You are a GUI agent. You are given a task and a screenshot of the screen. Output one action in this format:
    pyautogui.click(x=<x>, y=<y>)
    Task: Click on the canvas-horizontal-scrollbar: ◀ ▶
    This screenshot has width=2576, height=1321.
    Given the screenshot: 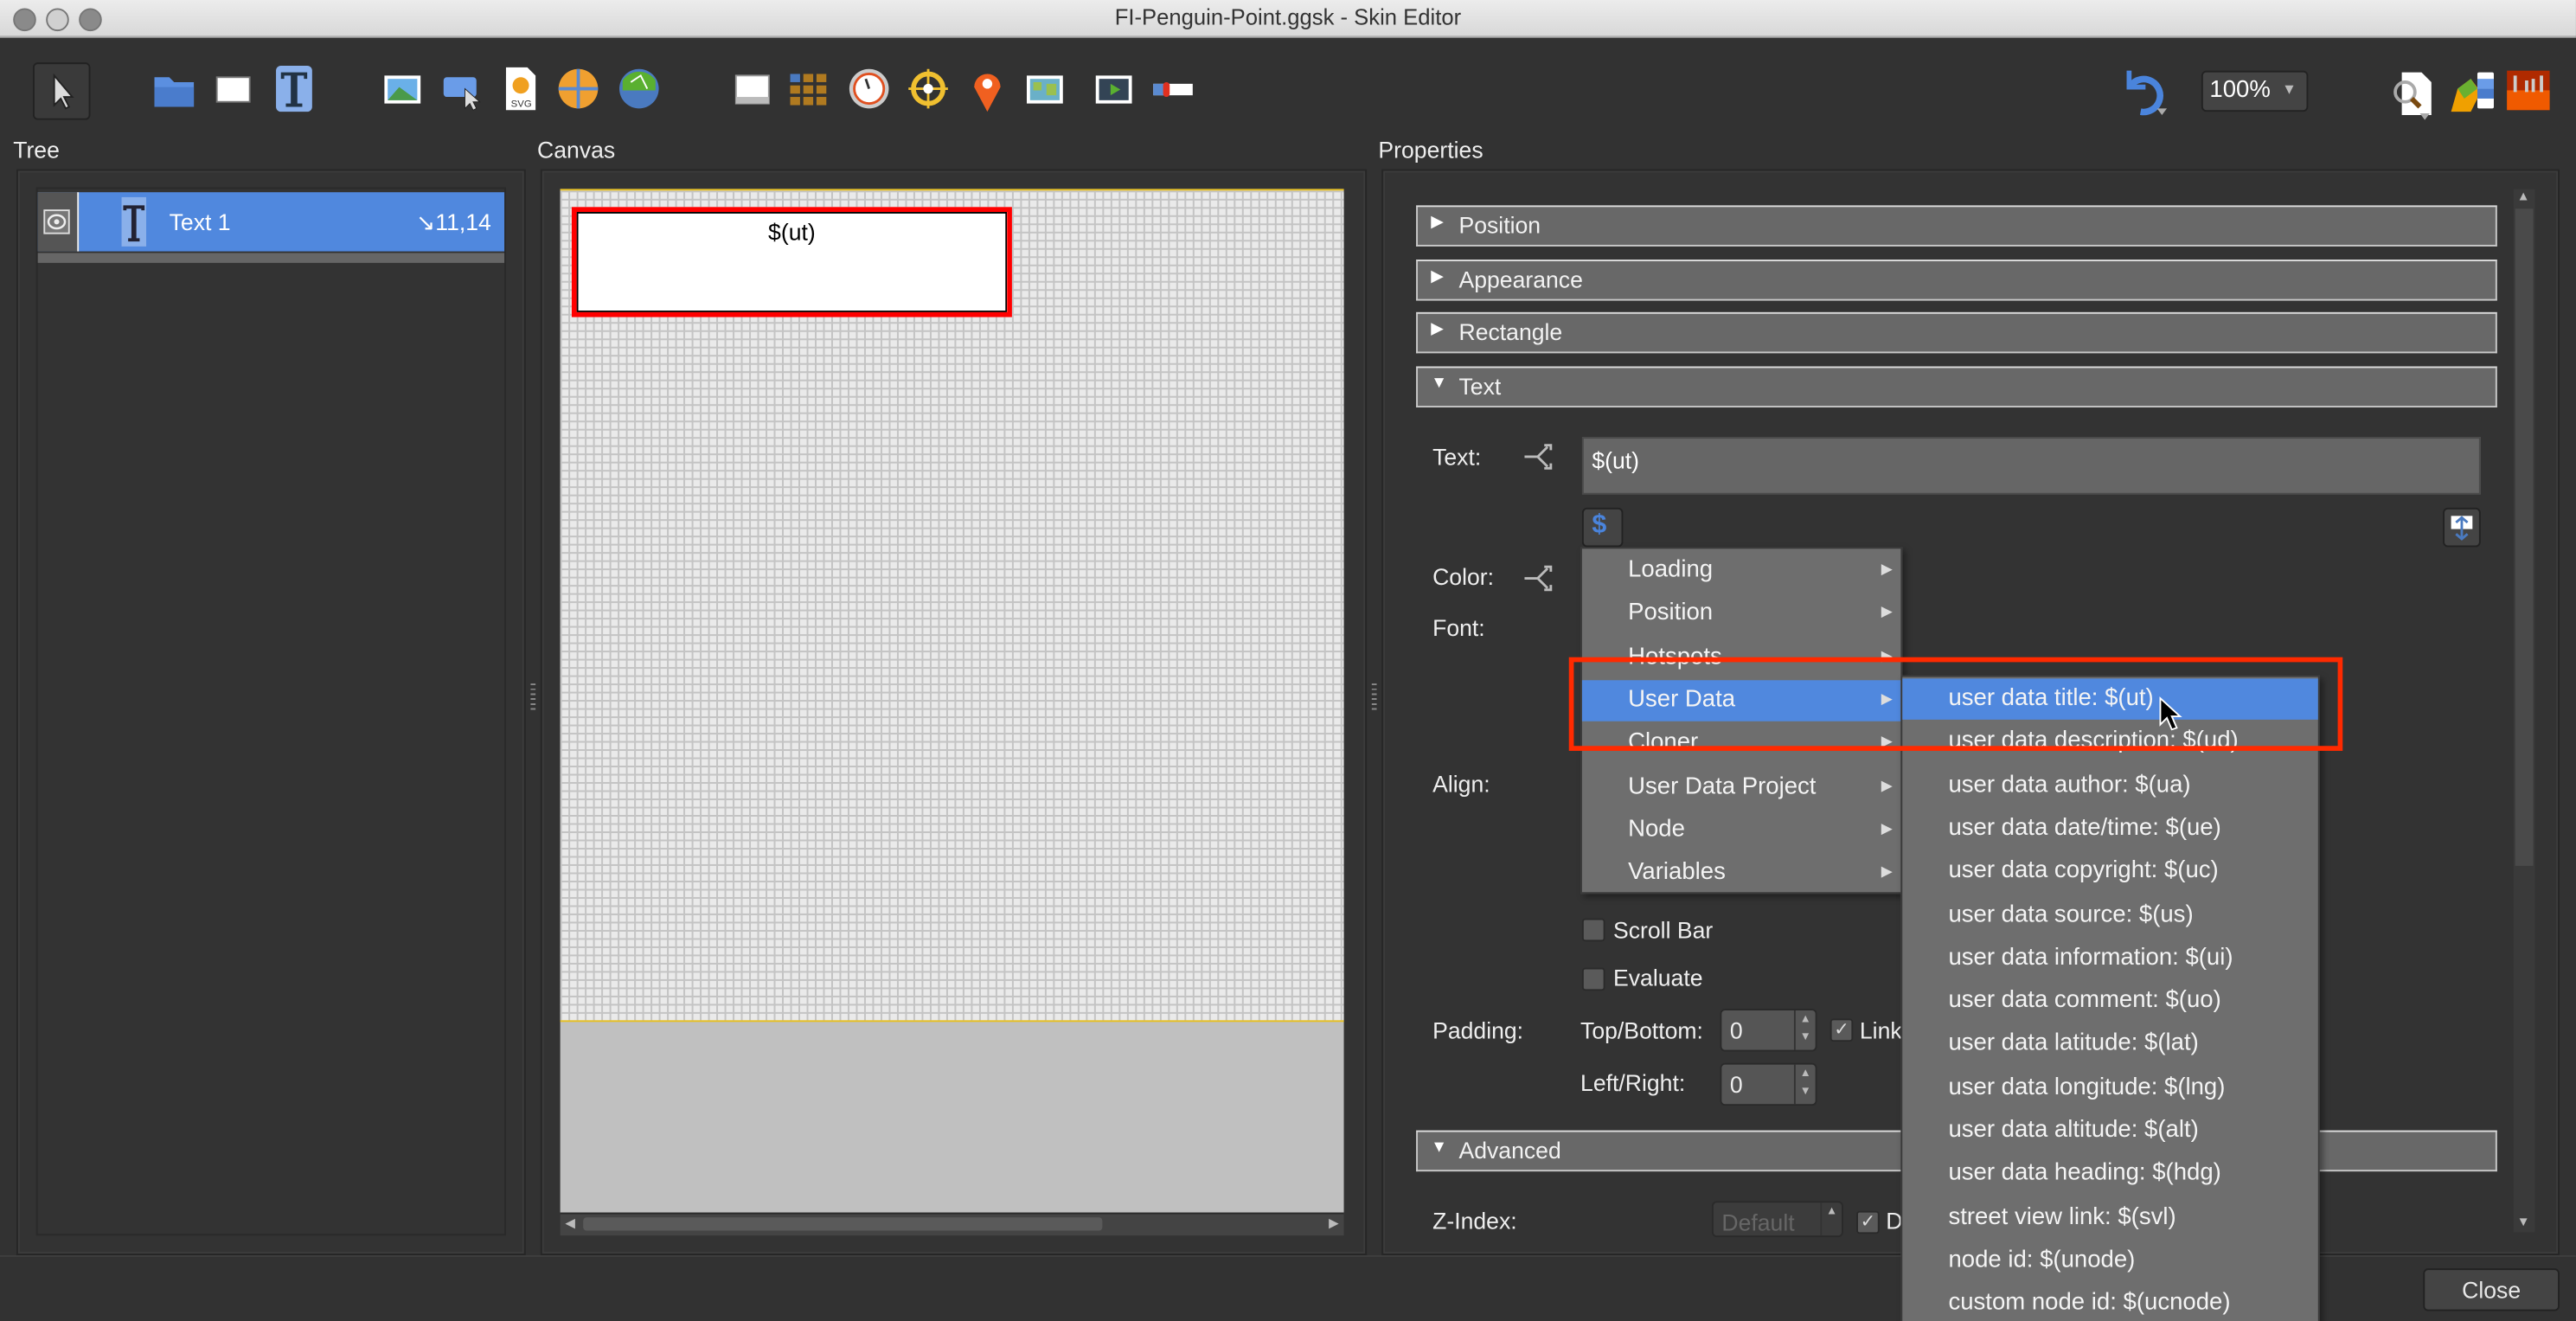 What is the action you would take?
    pyautogui.click(x=952, y=1224)
    